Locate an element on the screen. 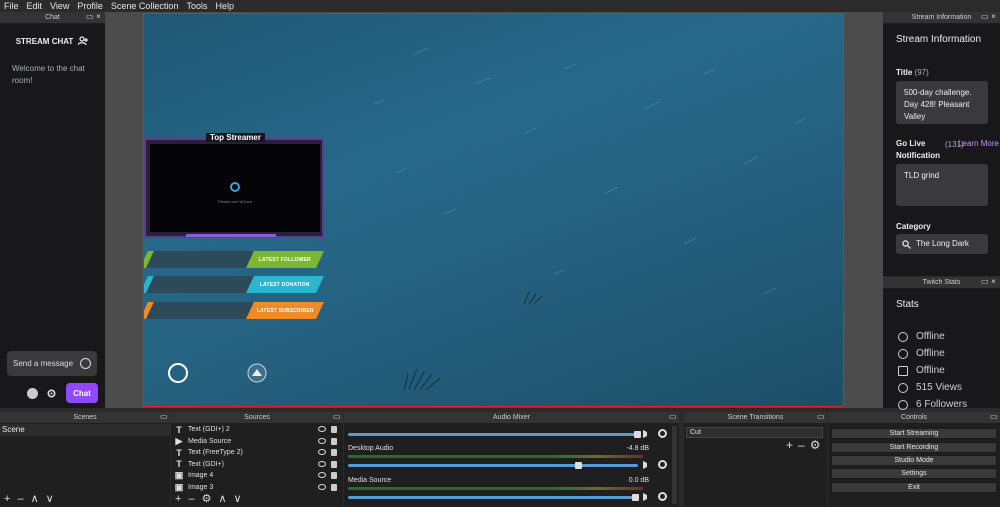 This screenshot has height=507, width=1000. menu-profile: Profile is located at coordinates (90, 6).